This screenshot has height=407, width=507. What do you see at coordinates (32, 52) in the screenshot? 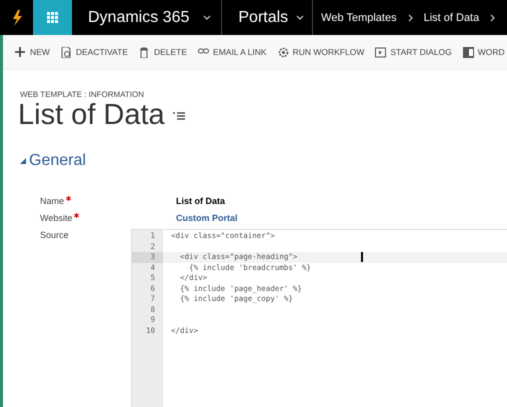
I see `toolbar-button: NEW` at bounding box center [32, 52].